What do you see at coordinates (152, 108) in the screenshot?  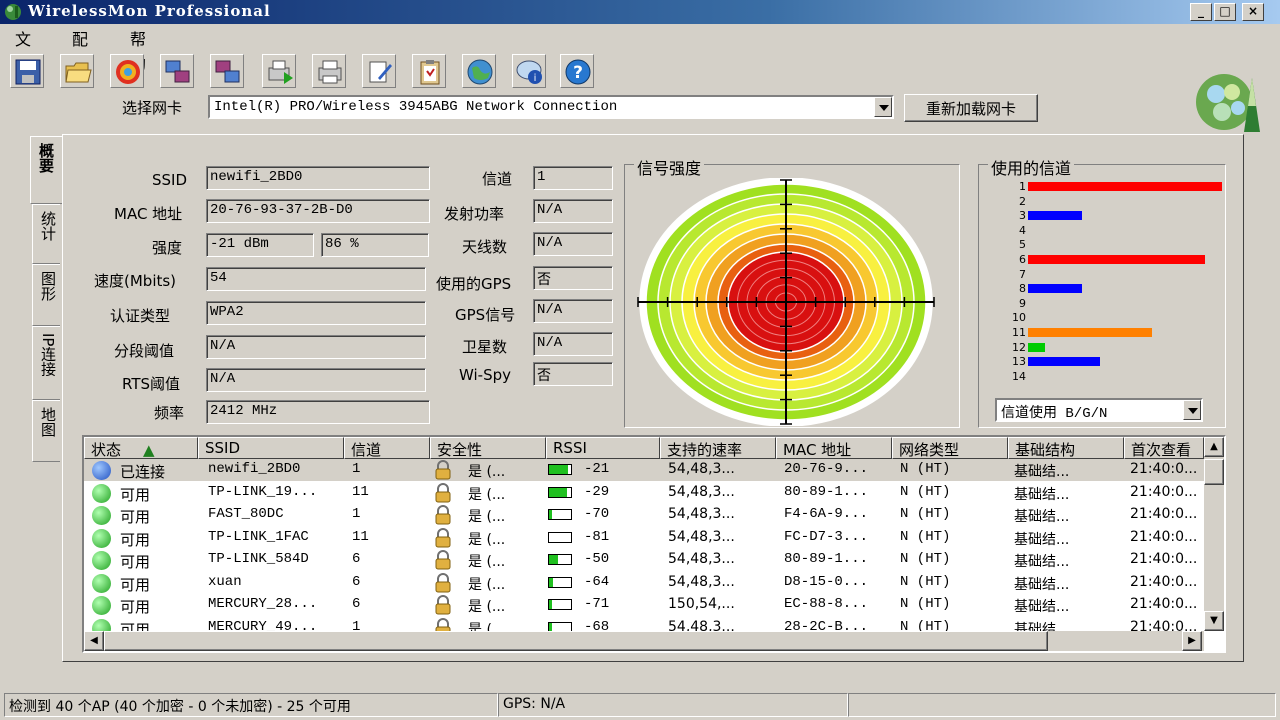 I see `adapter-label: 选择网卡` at bounding box center [152, 108].